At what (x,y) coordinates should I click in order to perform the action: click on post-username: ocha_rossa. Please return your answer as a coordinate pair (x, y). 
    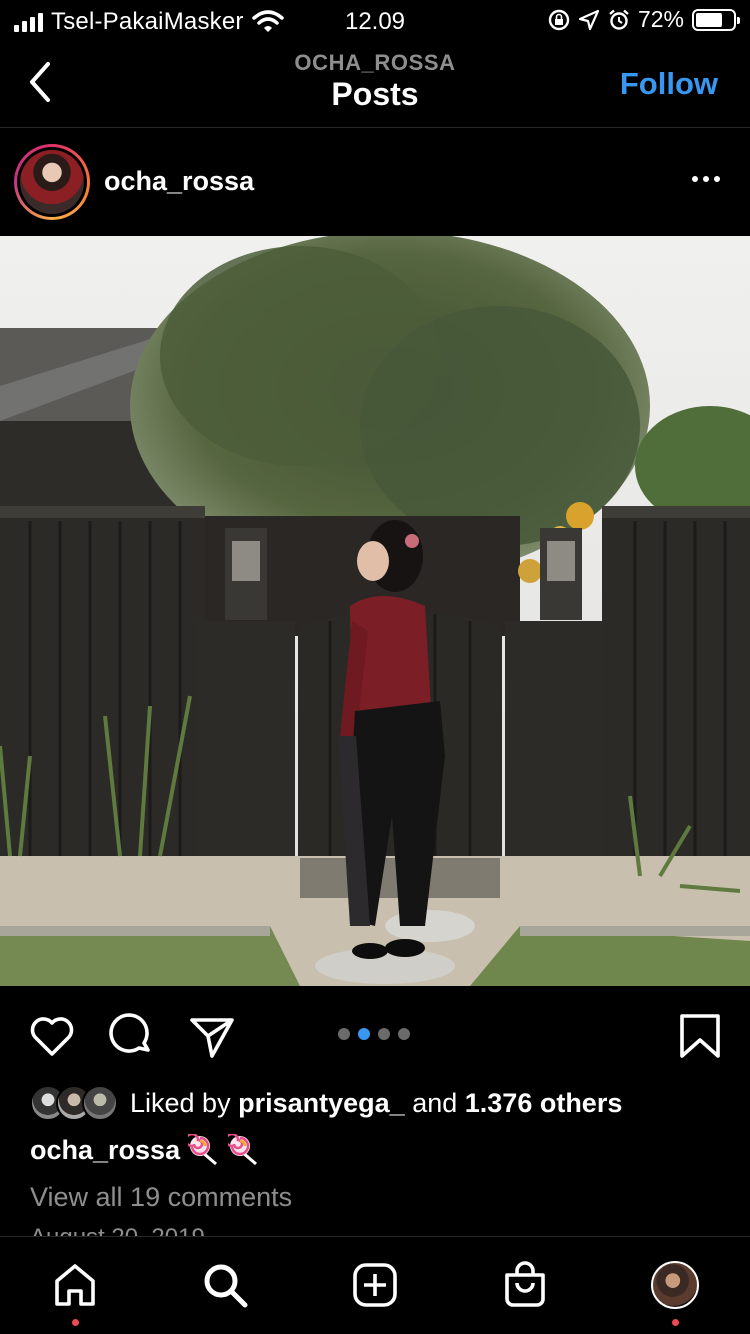
    Looking at the image, I should click on (179, 181).